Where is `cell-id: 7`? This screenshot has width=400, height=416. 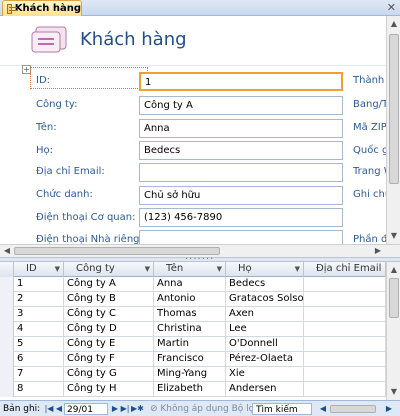
cell-id: 7 is located at coordinates (39, 374).